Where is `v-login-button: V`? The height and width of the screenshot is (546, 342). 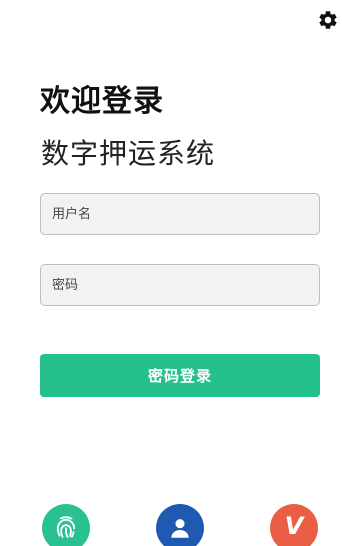
v-login-button: V is located at coordinates (294, 525).